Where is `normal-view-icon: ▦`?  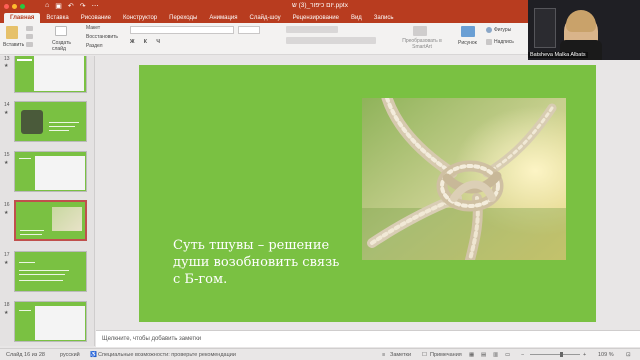 normal-view-icon: ▦ is located at coordinates (471, 355).